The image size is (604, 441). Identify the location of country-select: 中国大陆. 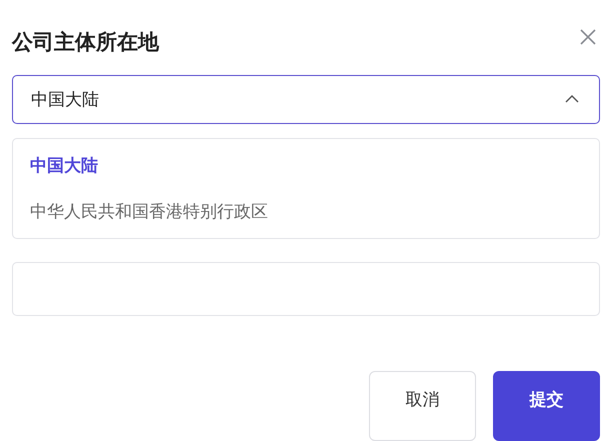
(306, 99).